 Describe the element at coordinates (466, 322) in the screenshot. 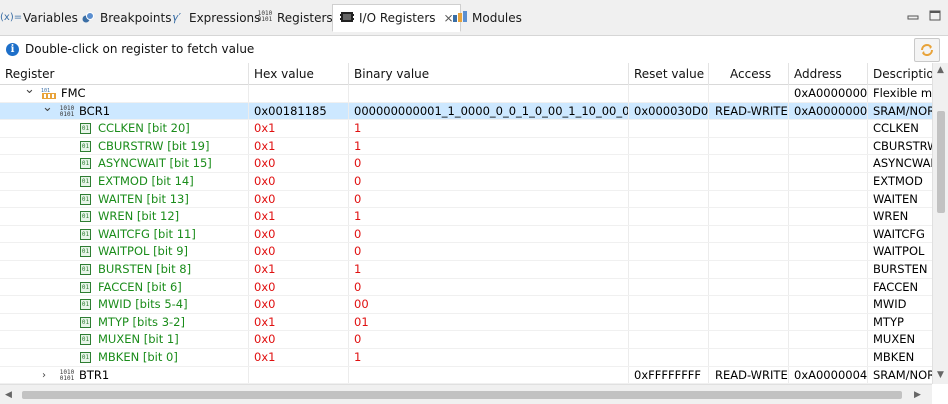

I see `bitfield-row: 01 MTYP [bits 3-2] 0x1 01 MTYP` at that location.